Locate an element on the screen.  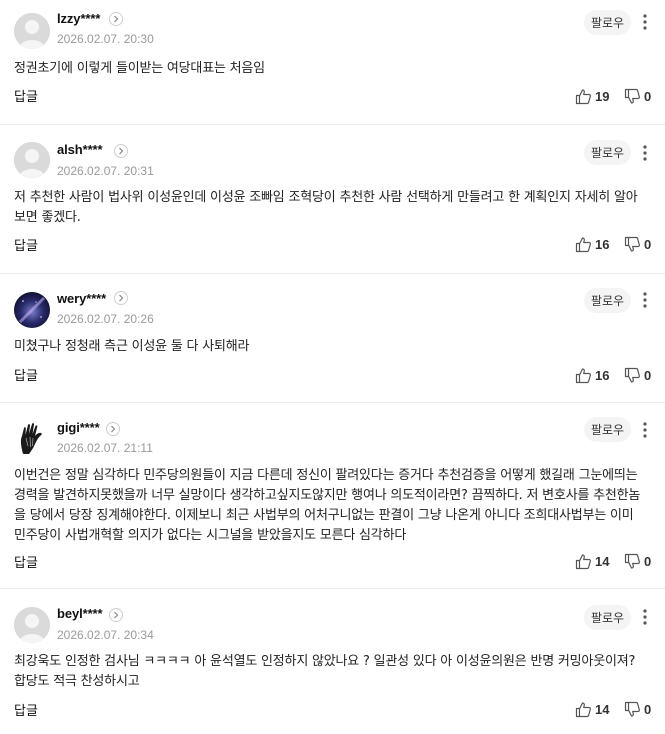
comment-text: 정권초기에 이렇게 들이받는 여당대표는 처음임 is located at coordinates (139, 68).